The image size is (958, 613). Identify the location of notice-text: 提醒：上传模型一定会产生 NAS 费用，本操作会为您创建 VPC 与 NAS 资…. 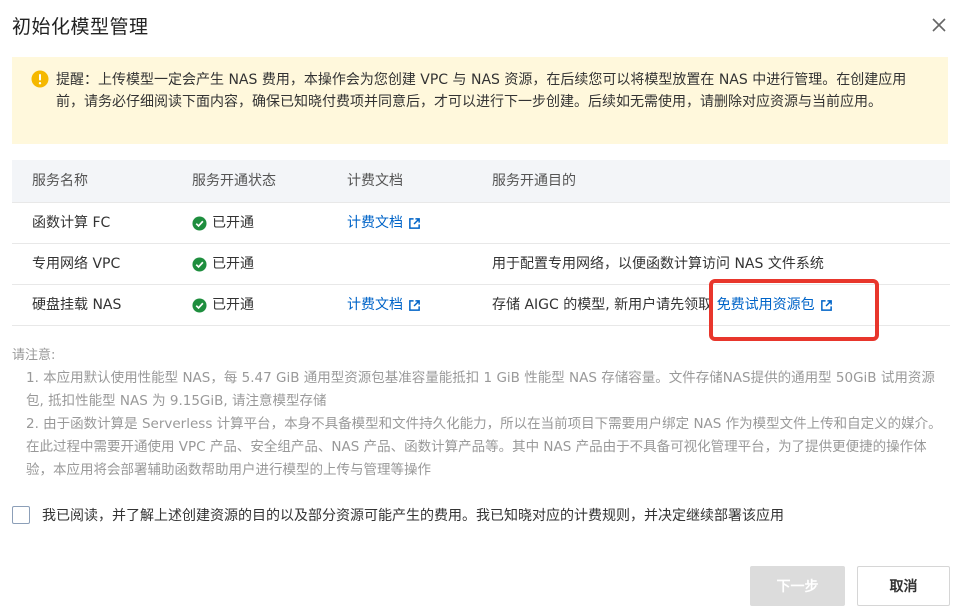
(481, 91).